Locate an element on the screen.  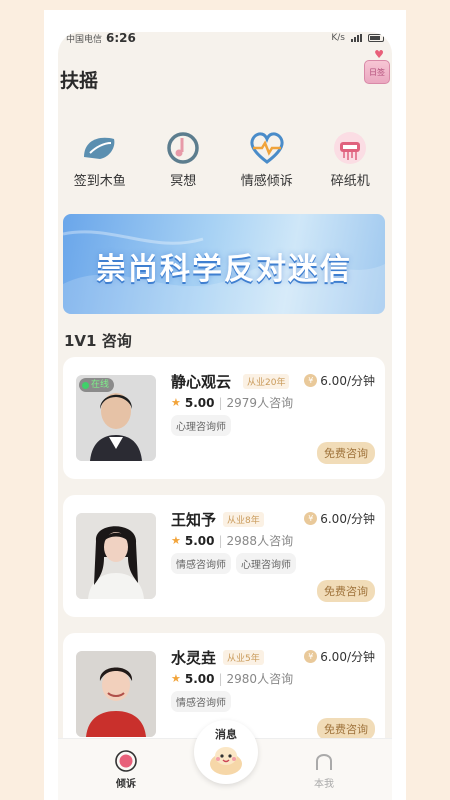
carrier-label: 中国电信 is located at coordinates (84, 39).